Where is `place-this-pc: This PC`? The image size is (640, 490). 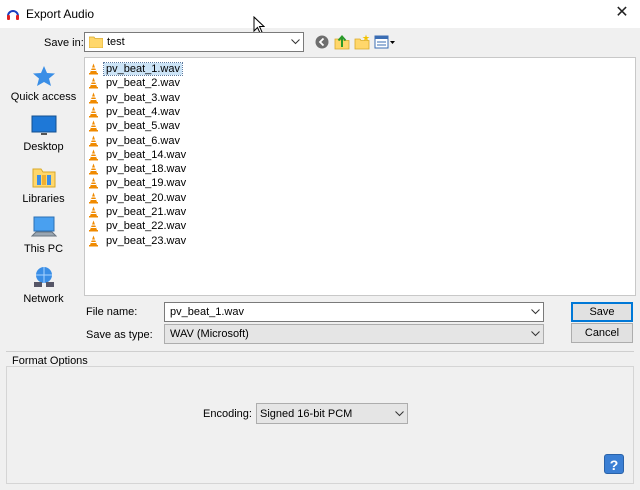
place-this-pc: This PC is located at coordinates (43, 235).